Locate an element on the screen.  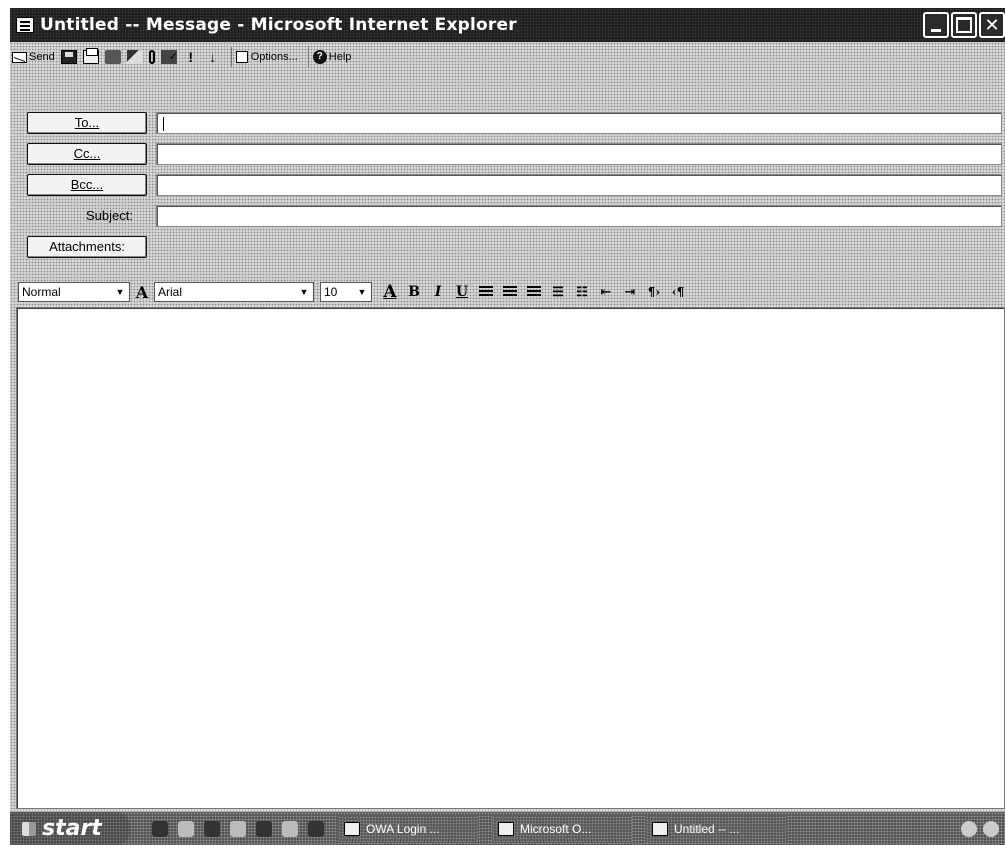
font-color-icon: A is located at coordinates (390, 292).